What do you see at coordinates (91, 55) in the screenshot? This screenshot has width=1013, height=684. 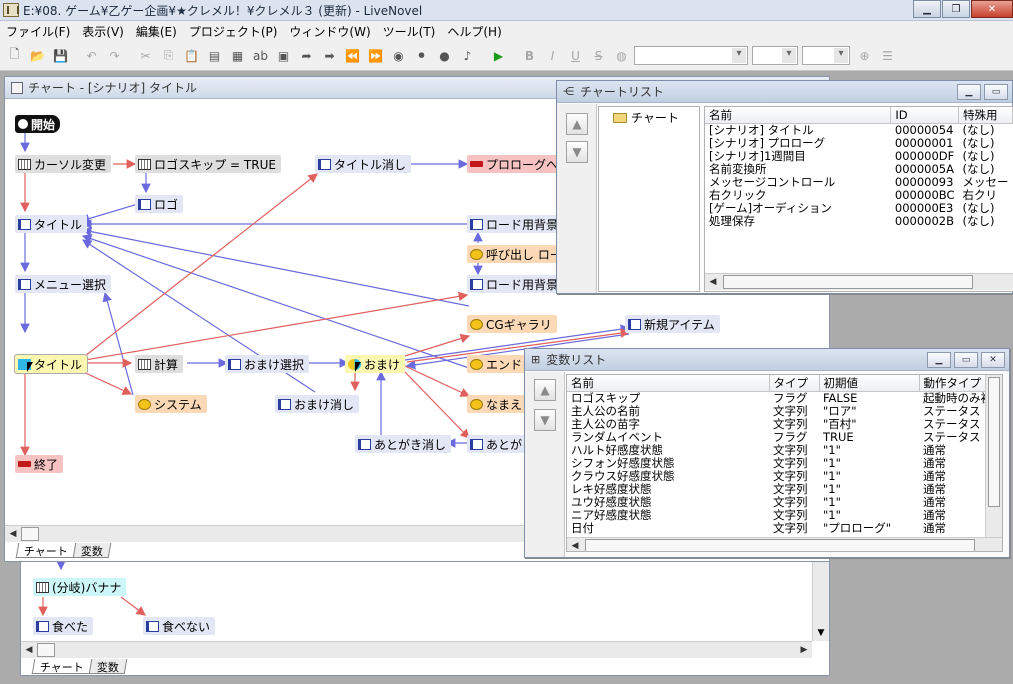 I see `undo-icon: ↶` at bounding box center [91, 55].